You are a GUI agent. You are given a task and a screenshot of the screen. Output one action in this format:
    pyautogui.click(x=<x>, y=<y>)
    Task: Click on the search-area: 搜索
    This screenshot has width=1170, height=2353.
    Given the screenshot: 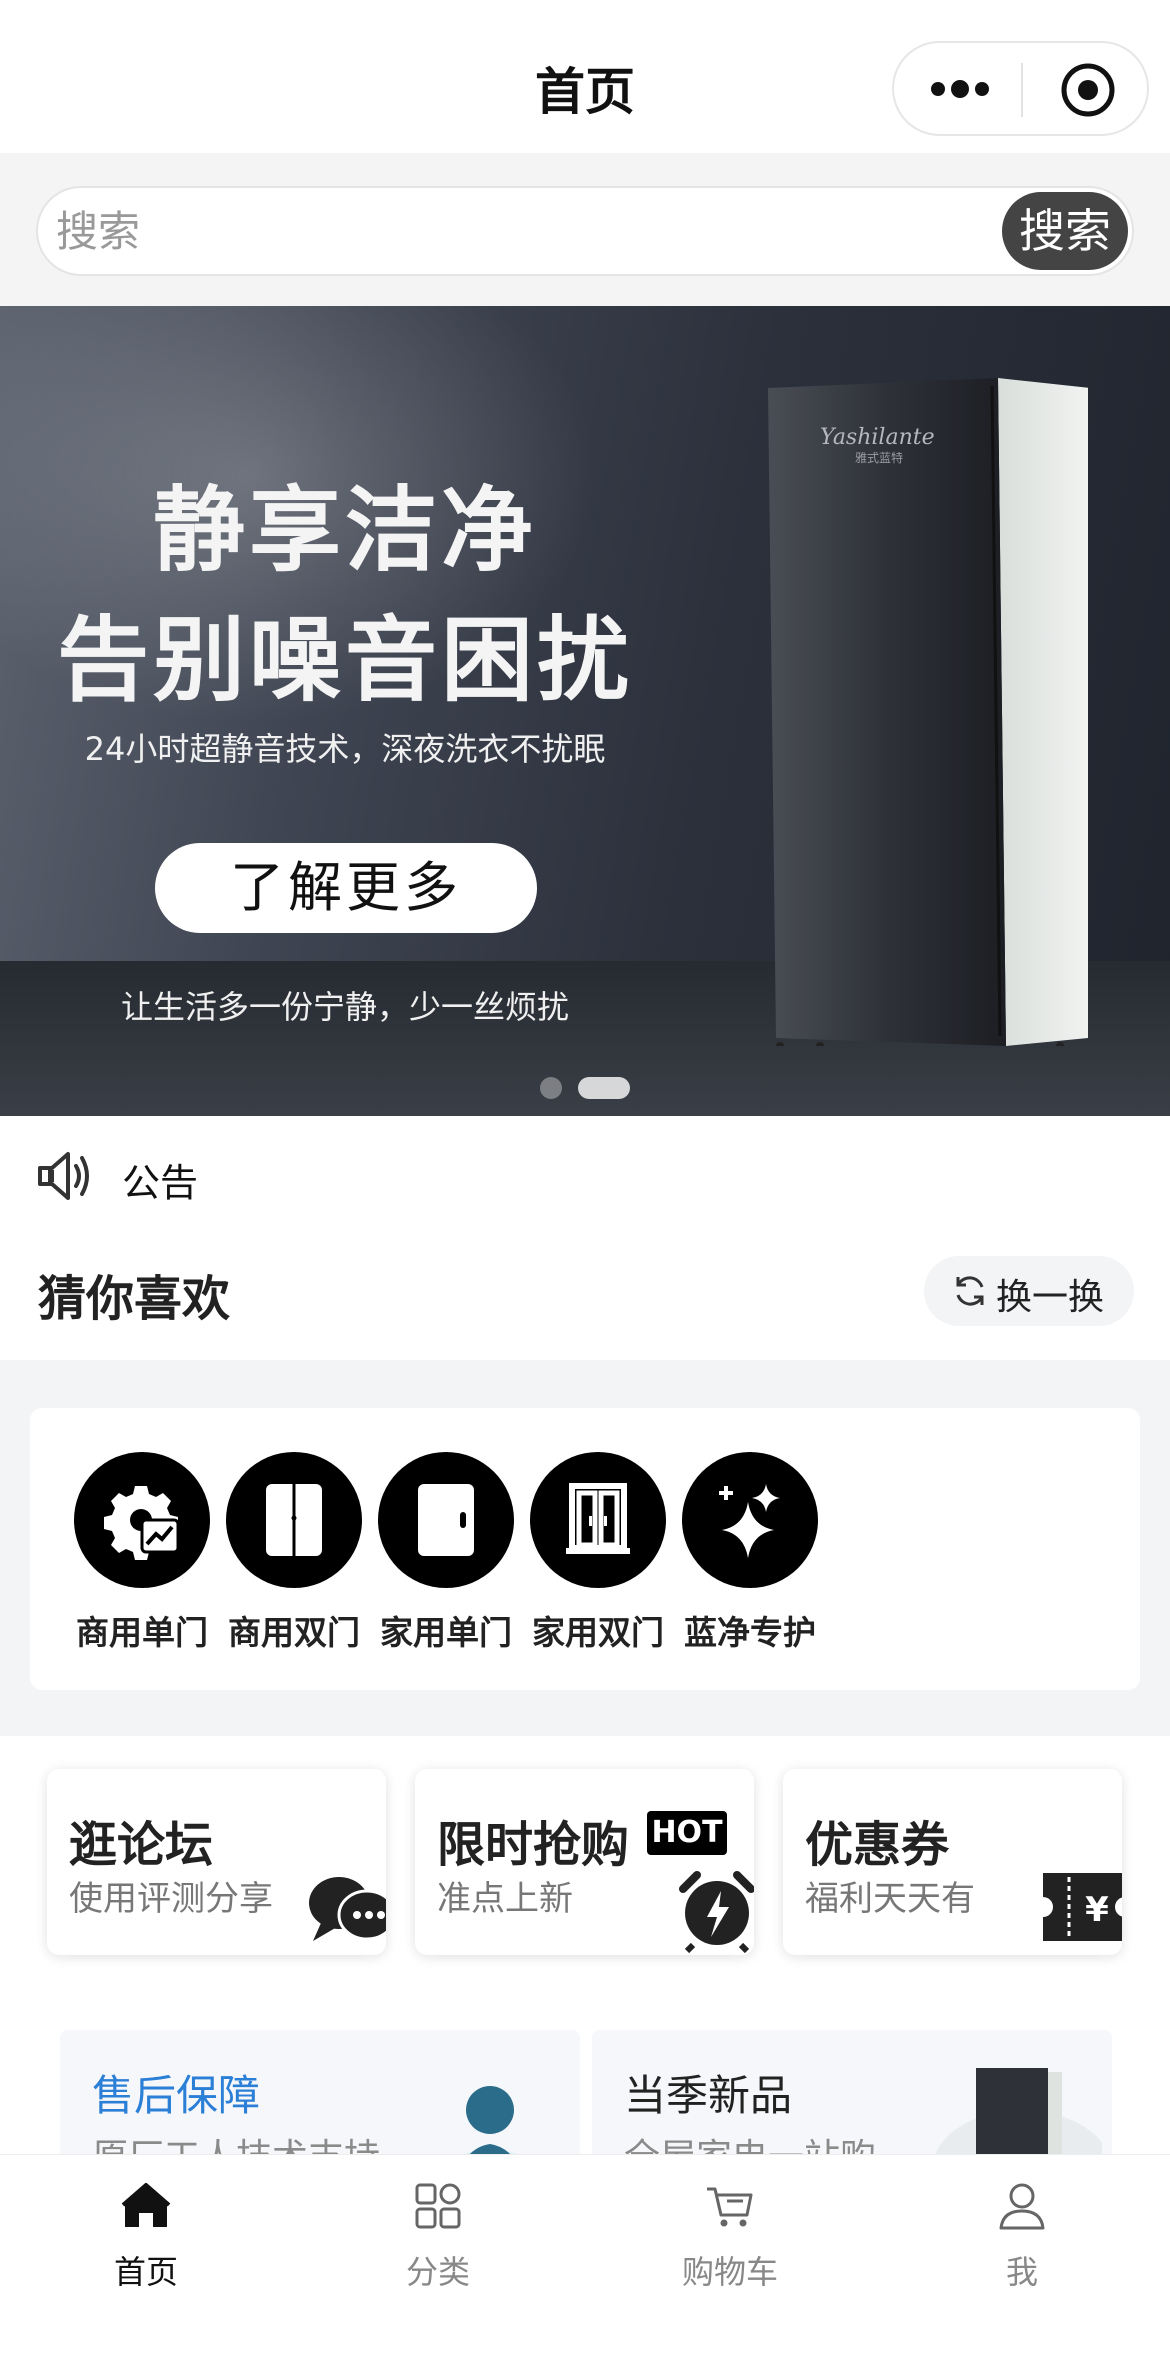 What is the action you would take?
    pyautogui.click(x=585, y=229)
    